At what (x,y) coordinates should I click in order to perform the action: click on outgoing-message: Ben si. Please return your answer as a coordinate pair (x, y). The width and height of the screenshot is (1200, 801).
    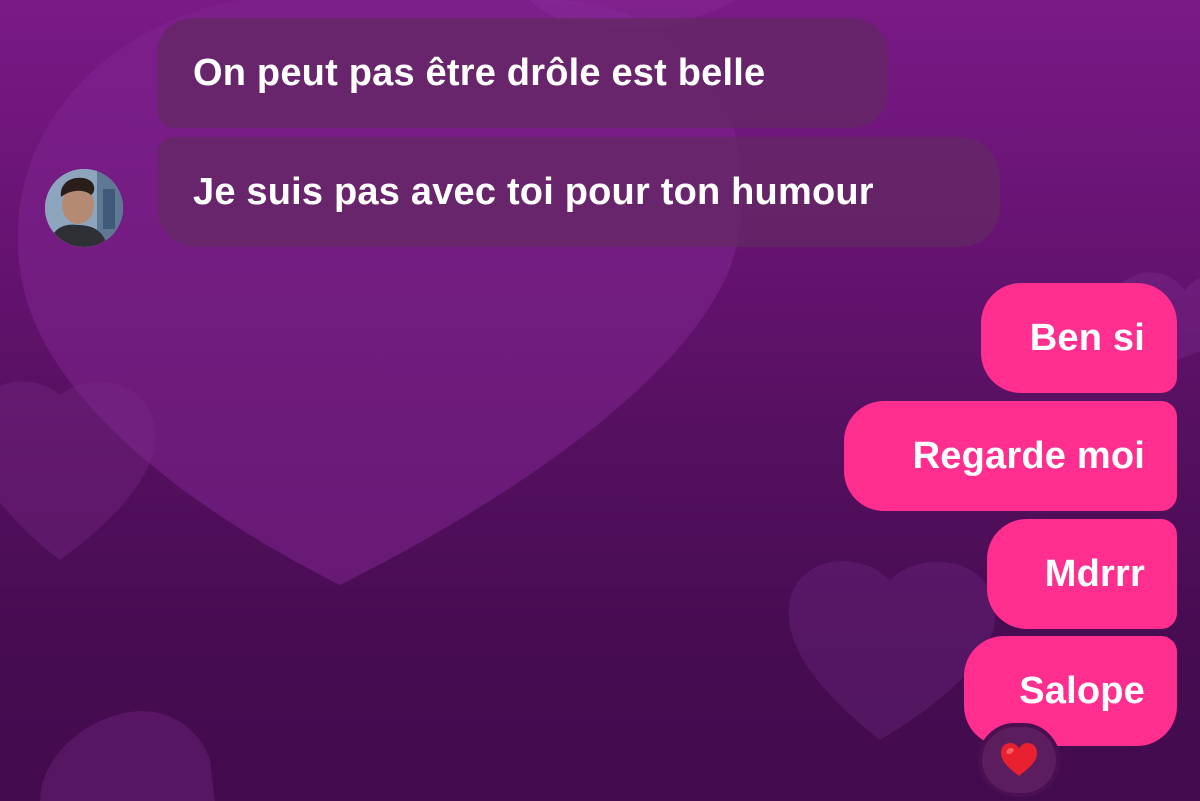
    Looking at the image, I should click on (1079, 338).